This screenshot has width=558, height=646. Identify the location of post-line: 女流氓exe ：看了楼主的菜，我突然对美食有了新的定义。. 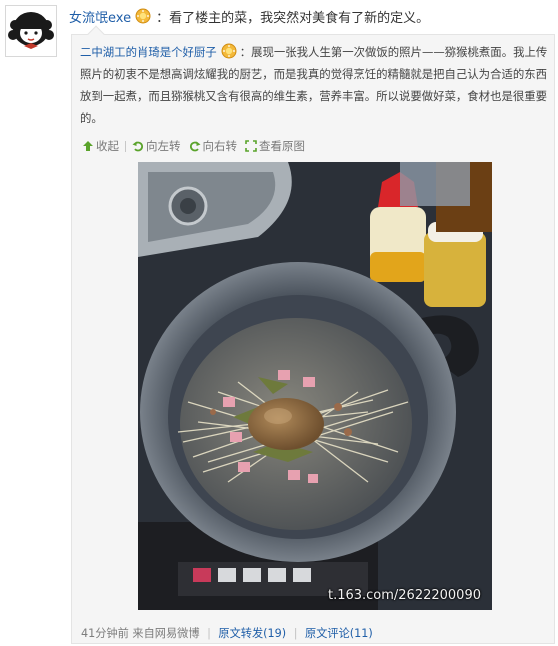
(309, 16).